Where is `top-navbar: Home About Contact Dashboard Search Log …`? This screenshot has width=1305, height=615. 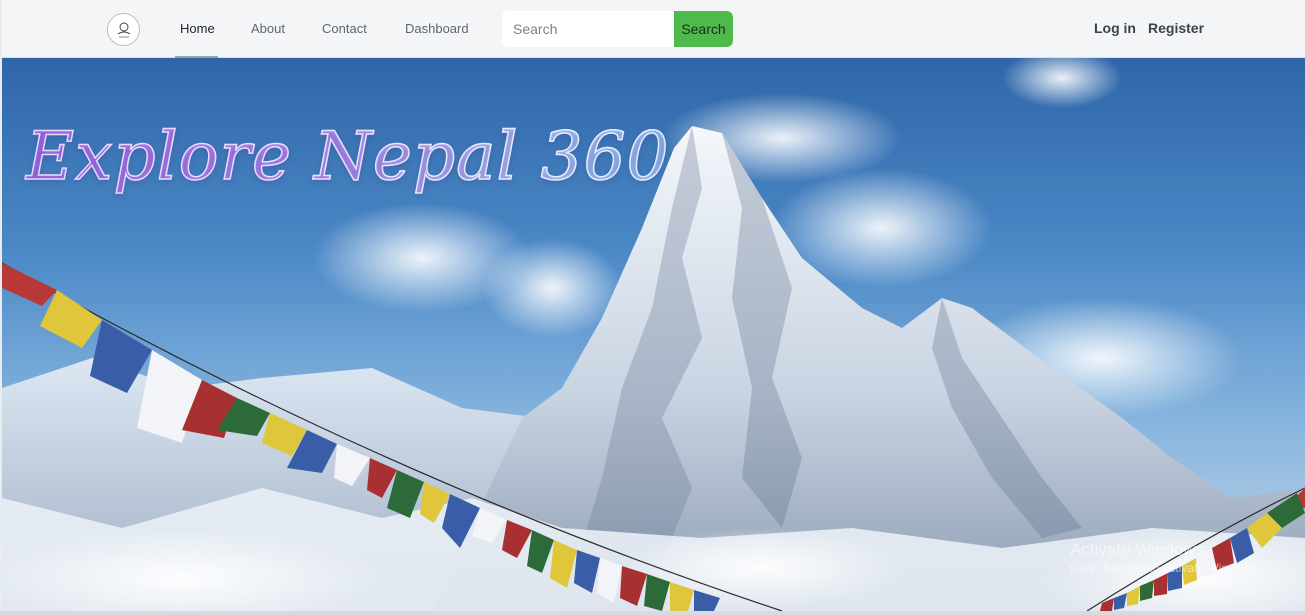
top-navbar: Home About Contact Dashboard Search Log … is located at coordinates (653, 29).